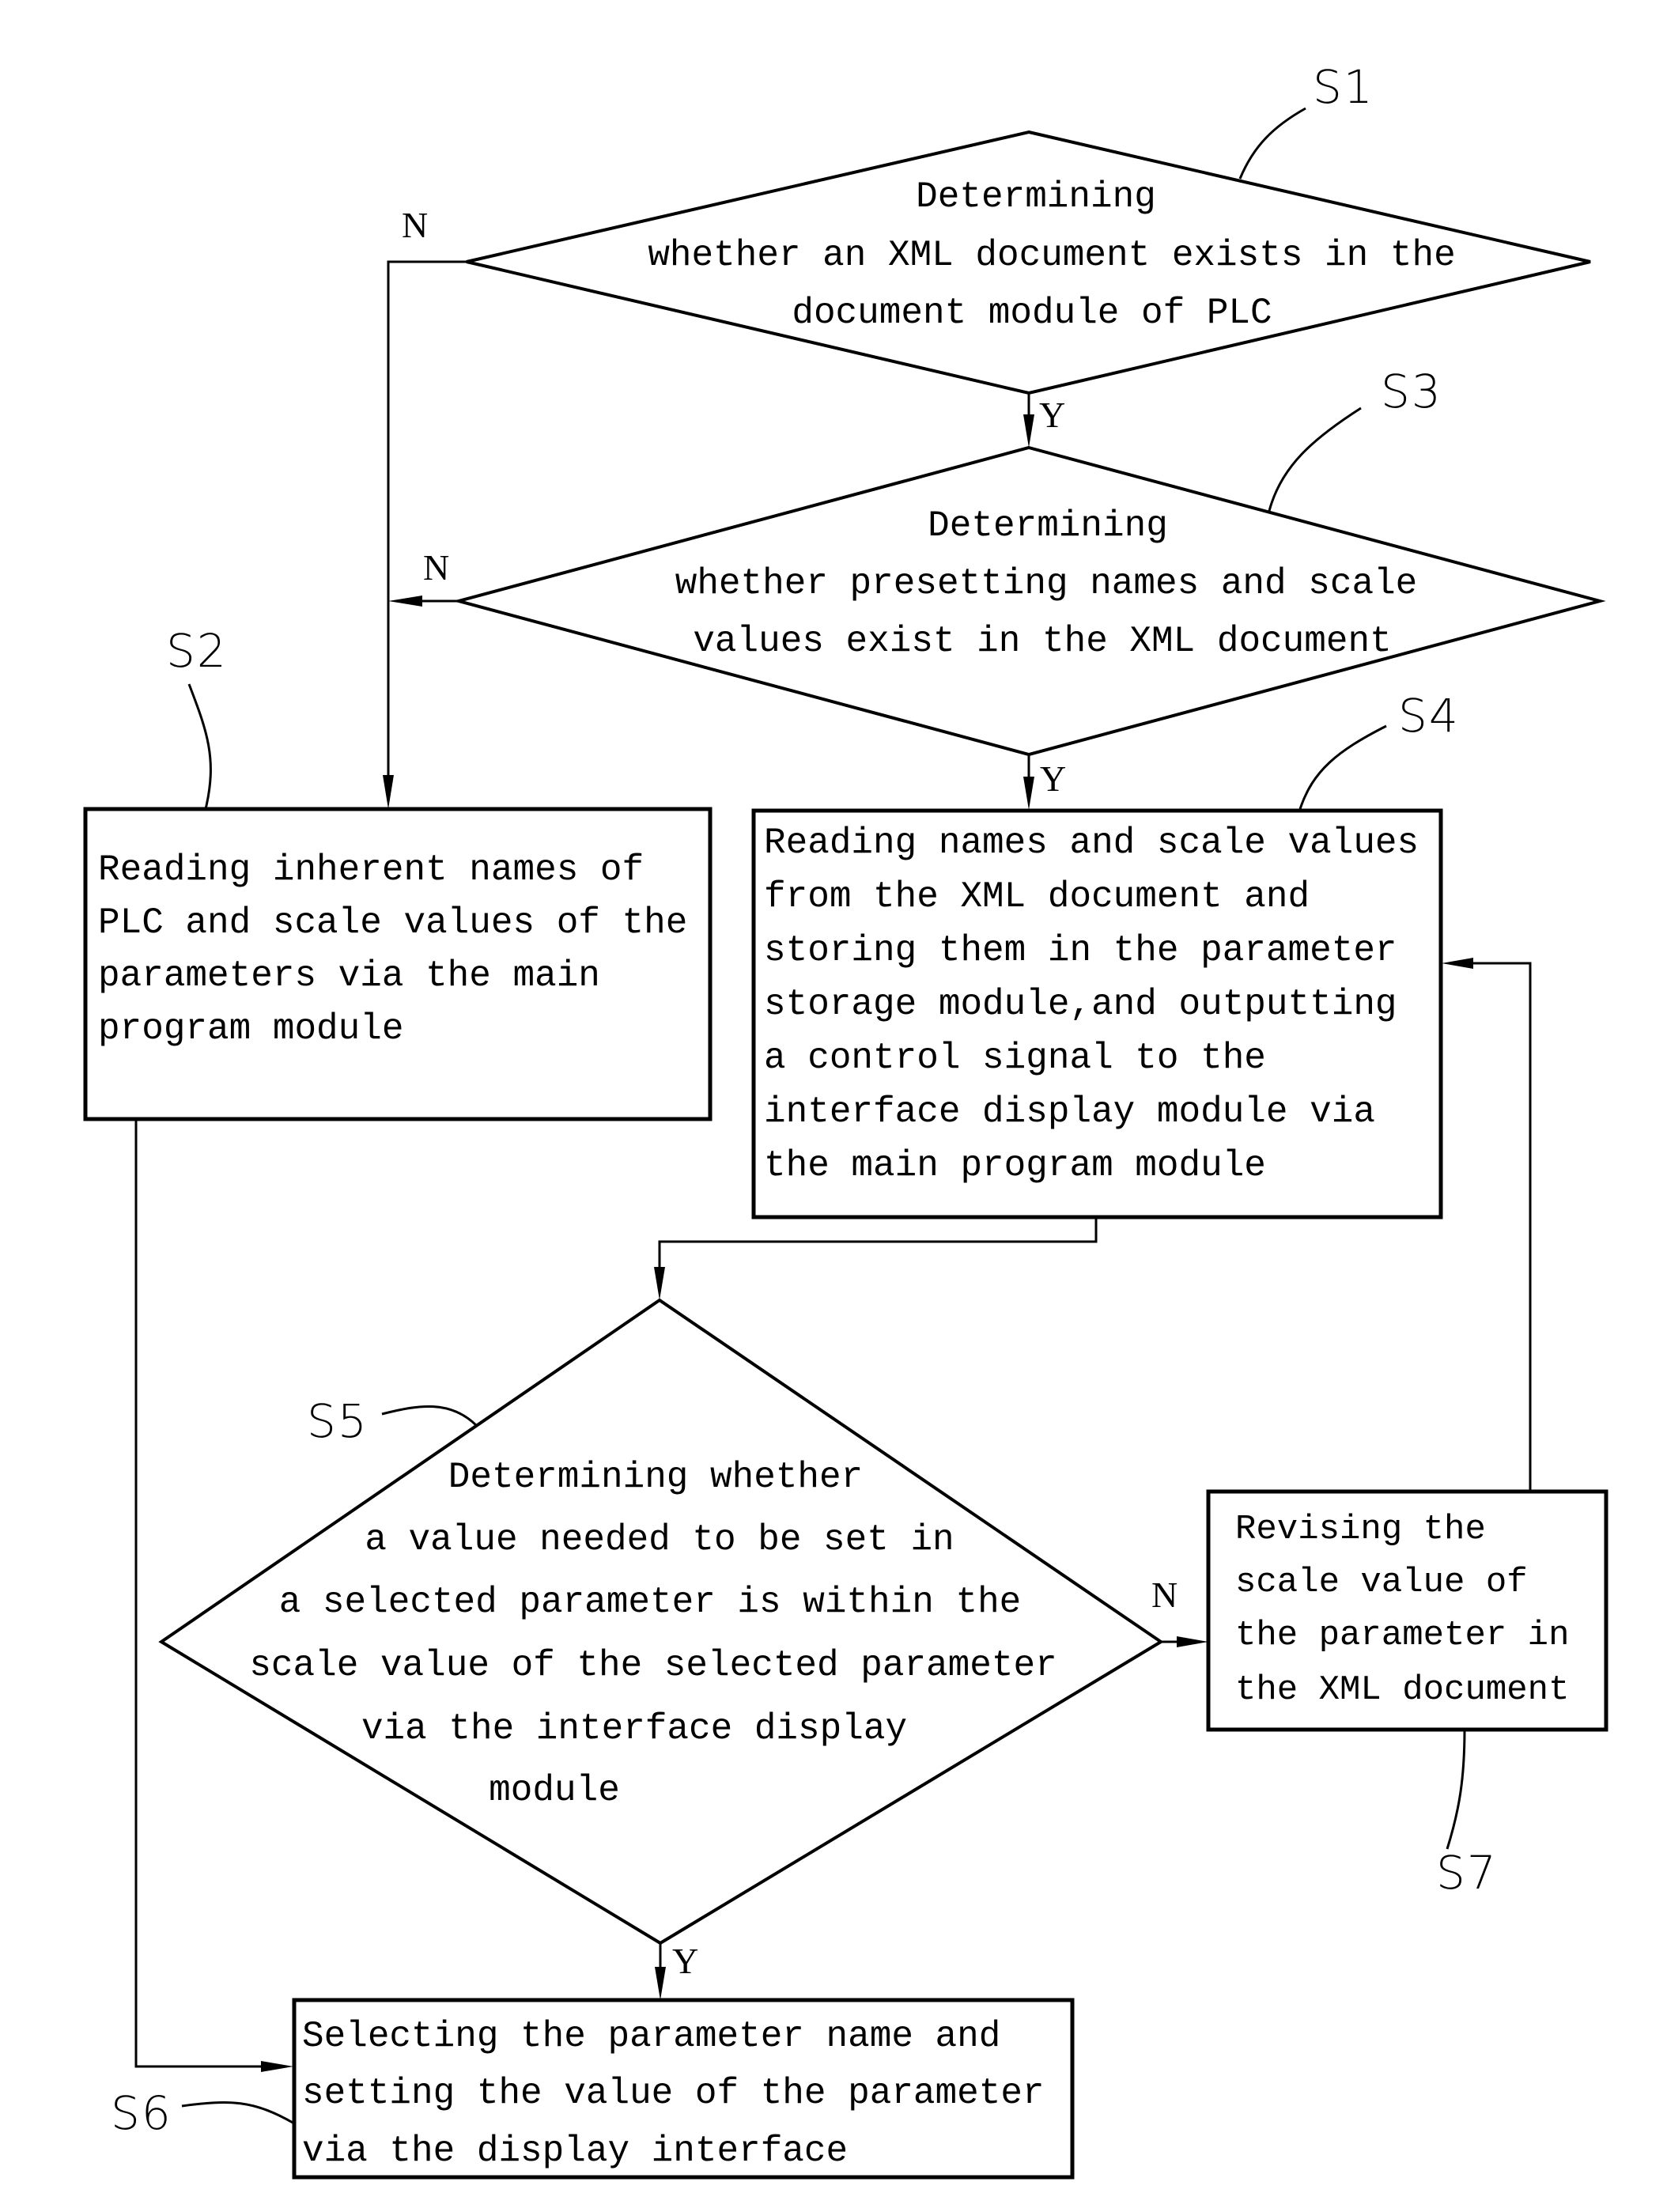 The width and height of the screenshot is (1667, 2212). Describe the element at coordinates (651, 2036) in the screenshot. I see `s6-line-1: Selecting the parameter name and` at that location.